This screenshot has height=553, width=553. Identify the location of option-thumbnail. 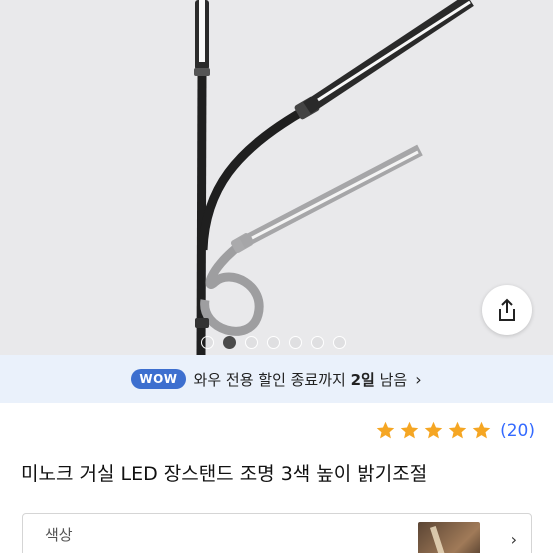
(449, 537).